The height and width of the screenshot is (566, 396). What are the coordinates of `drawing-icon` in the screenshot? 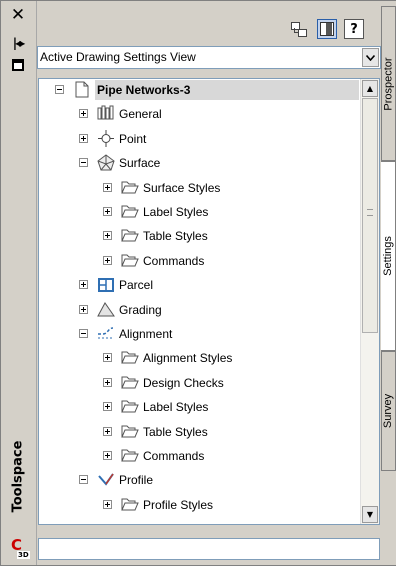 It's located at (82, 89).